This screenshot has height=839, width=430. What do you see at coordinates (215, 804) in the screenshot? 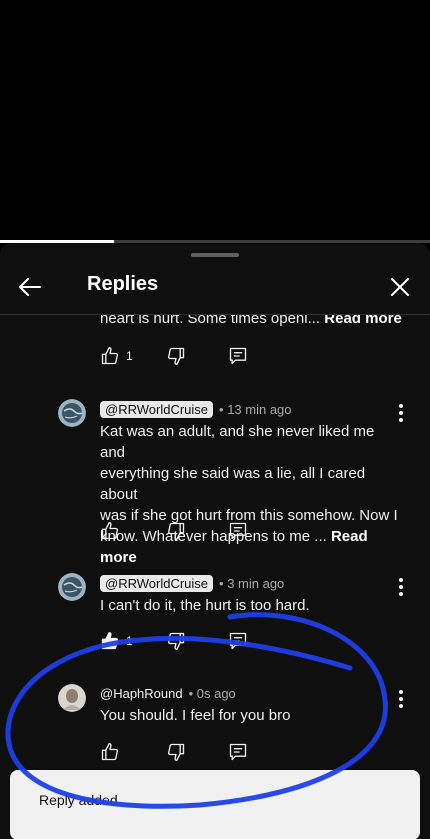
I see `snackbar-toast: Reply added` at bounding box center [215, 804].